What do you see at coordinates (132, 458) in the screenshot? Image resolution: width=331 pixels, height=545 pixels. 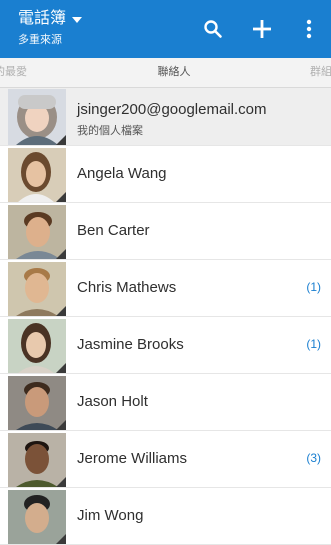 I see `contact-name: Jerome Williams` at bounding box center [132, 458].